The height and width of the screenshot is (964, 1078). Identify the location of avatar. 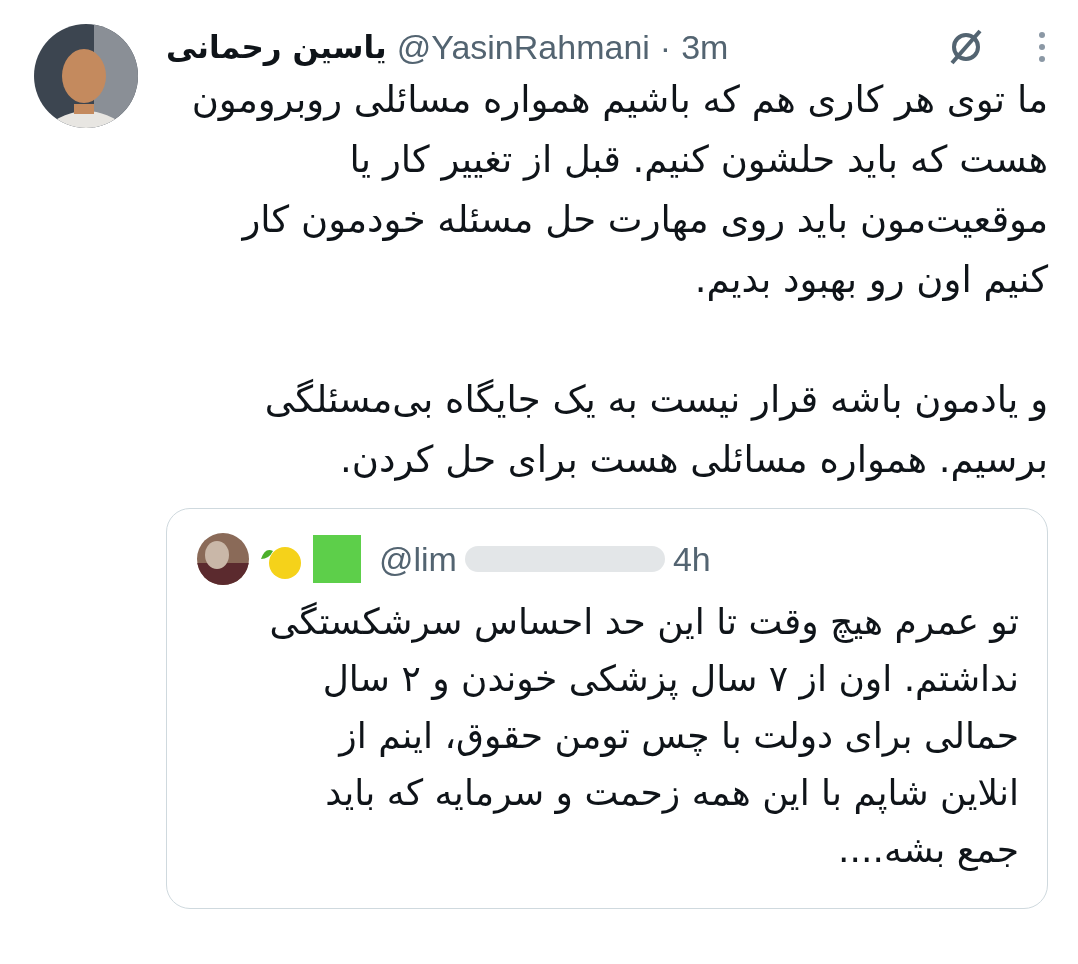
(223, 559).